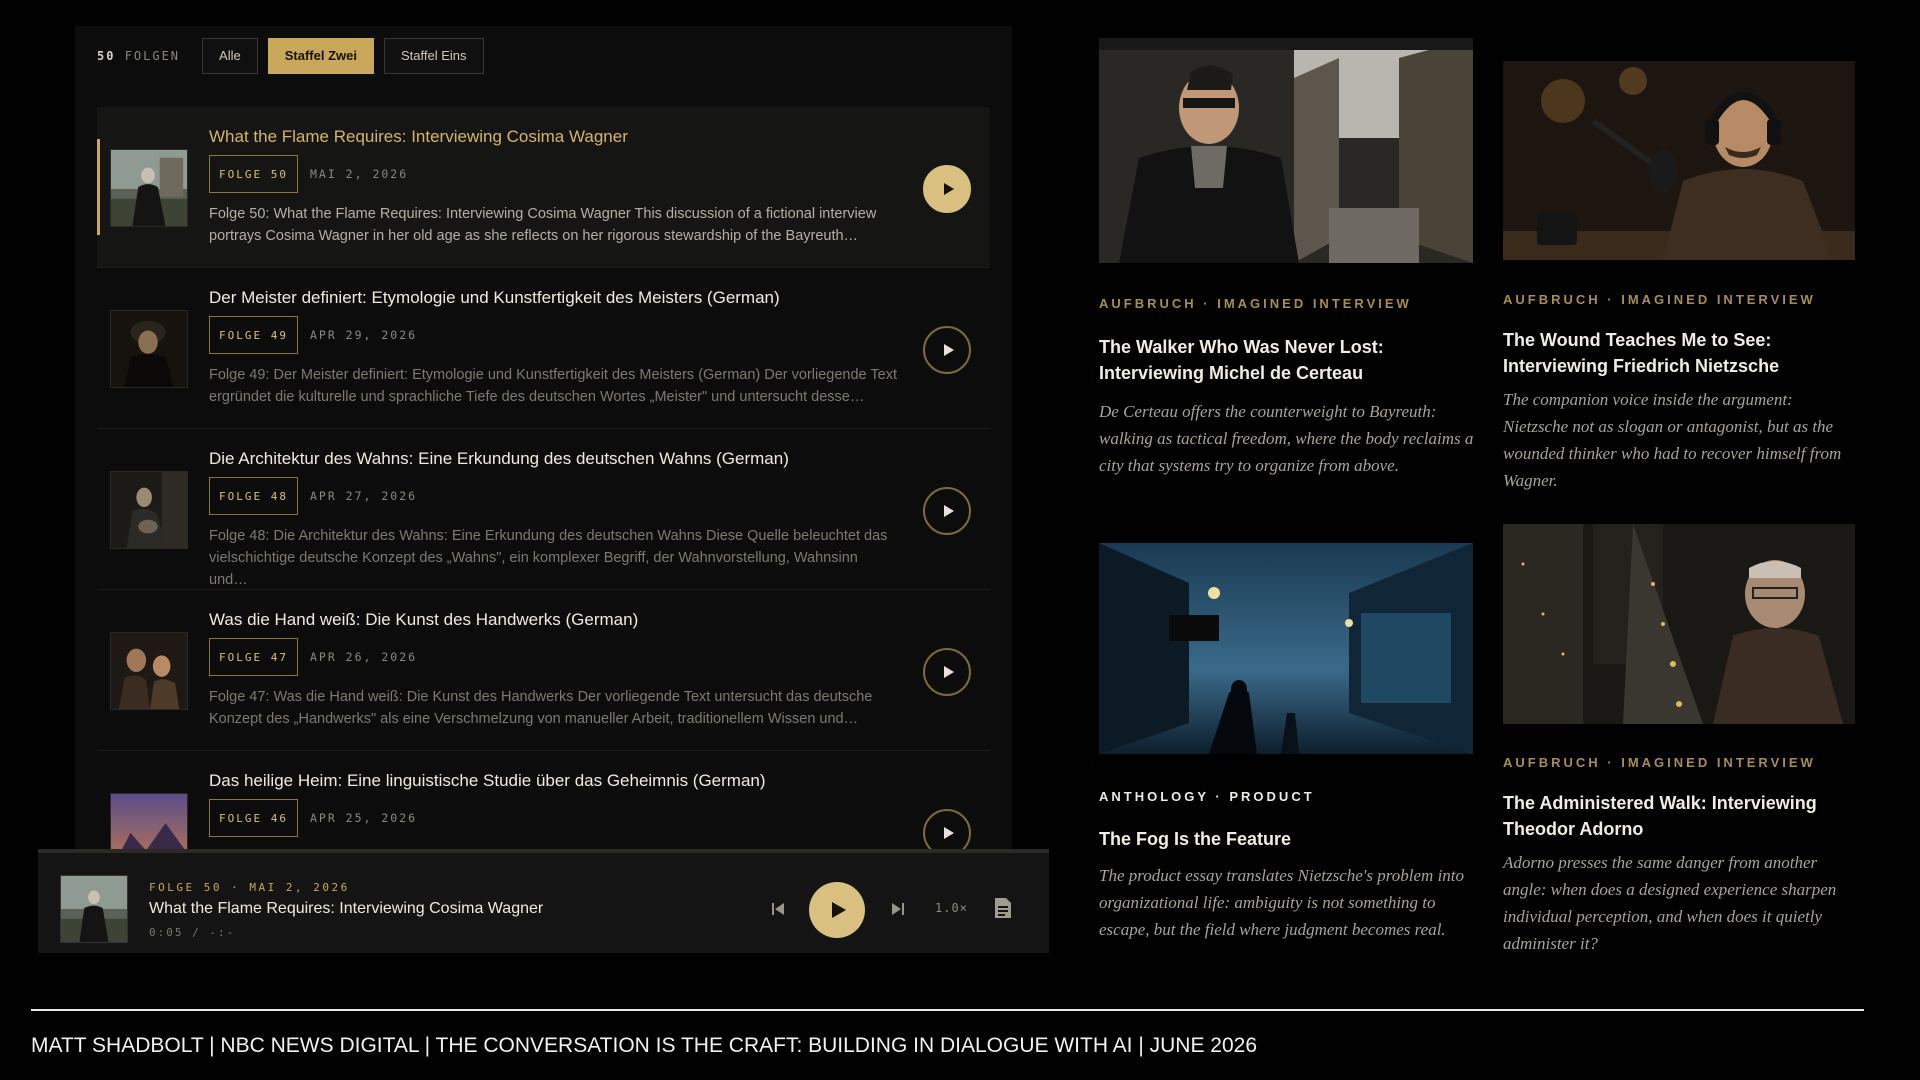 This screenshot has height=1080, width=1920. Describe the element at coordinates (951, 908) in the screenshot. I see `playback-speed: 1.0×` at that location.